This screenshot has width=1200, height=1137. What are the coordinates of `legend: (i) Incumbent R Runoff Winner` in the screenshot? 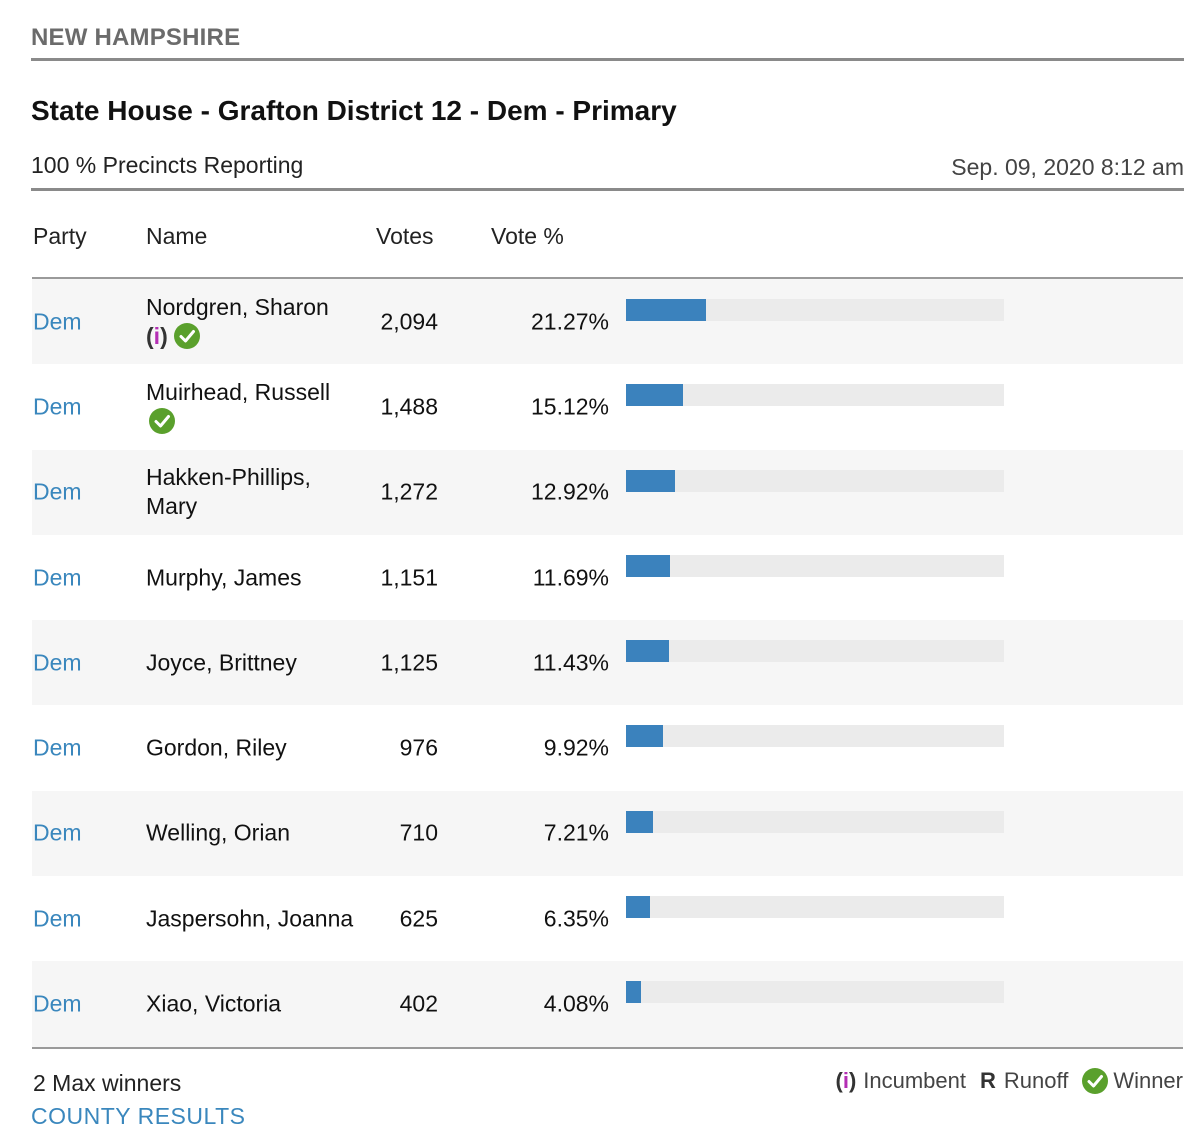 It's located at (1002, 1081).